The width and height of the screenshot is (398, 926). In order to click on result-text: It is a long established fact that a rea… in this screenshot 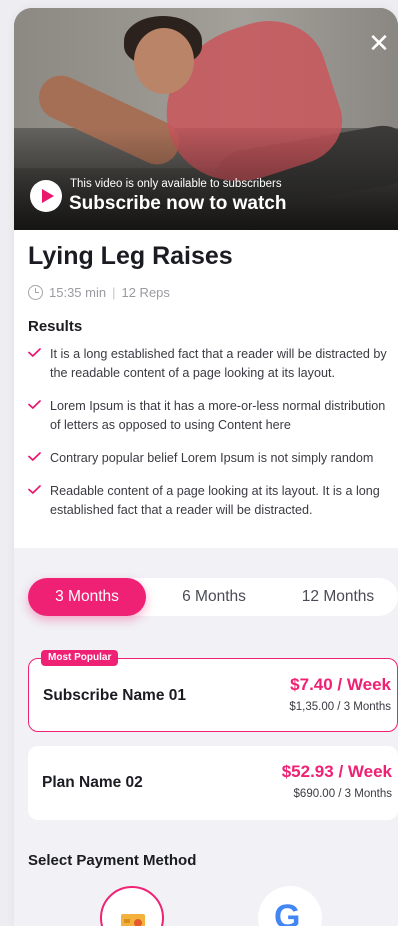, I will do `click(218, 363)`.